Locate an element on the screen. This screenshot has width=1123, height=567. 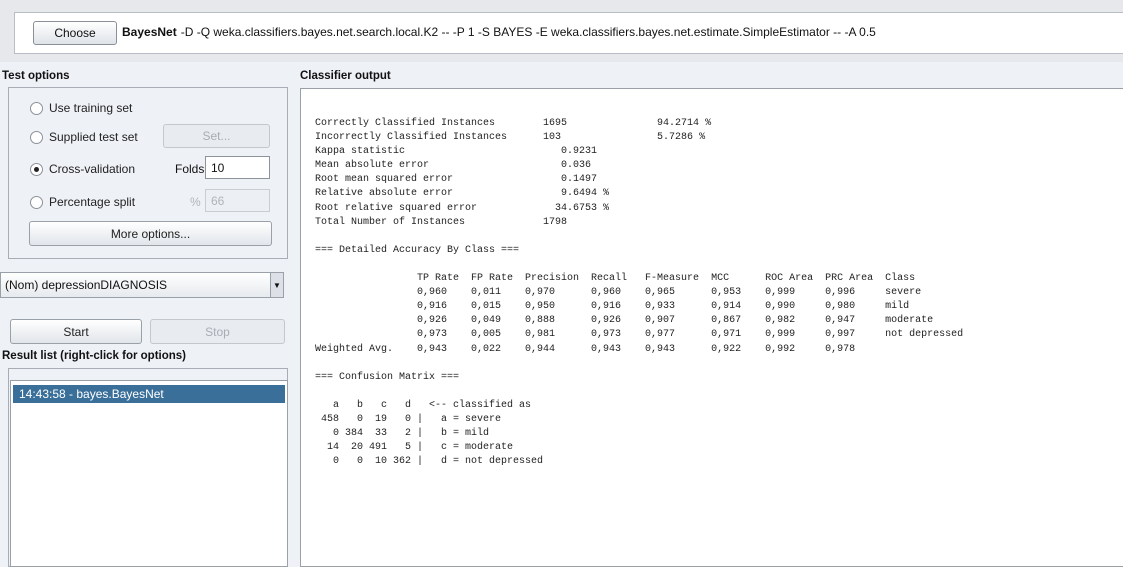
start-button: Start is located at coordinates (76, 331).